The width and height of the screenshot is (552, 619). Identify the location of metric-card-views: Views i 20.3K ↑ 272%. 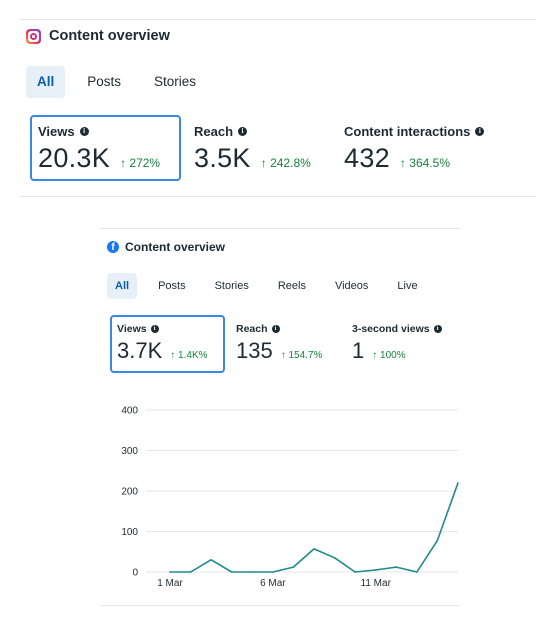
(105, 148).